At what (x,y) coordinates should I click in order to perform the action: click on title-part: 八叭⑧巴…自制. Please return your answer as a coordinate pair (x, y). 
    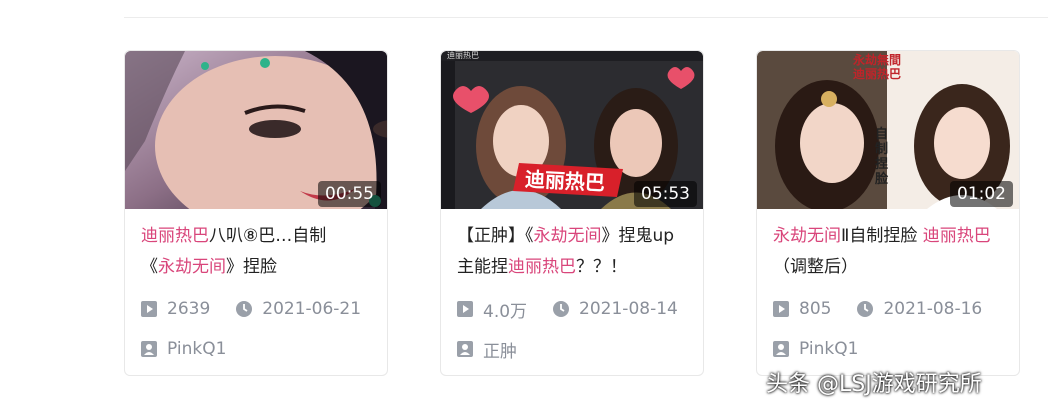
    Looking at the image, I should click on (268, 236).